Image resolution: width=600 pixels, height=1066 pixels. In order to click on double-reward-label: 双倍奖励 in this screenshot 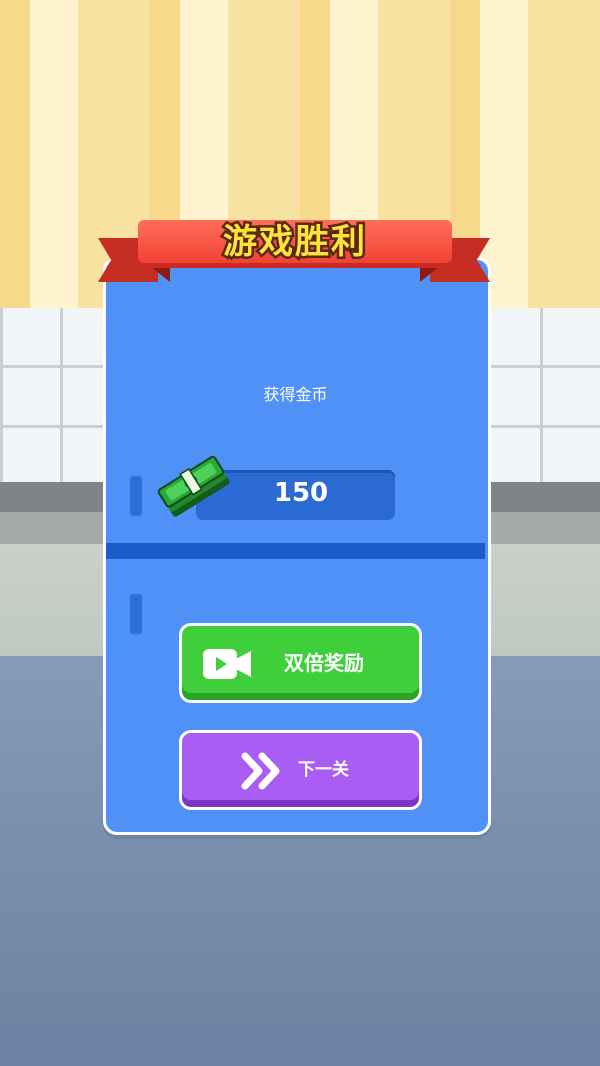, I will do `click(324, 663)`.